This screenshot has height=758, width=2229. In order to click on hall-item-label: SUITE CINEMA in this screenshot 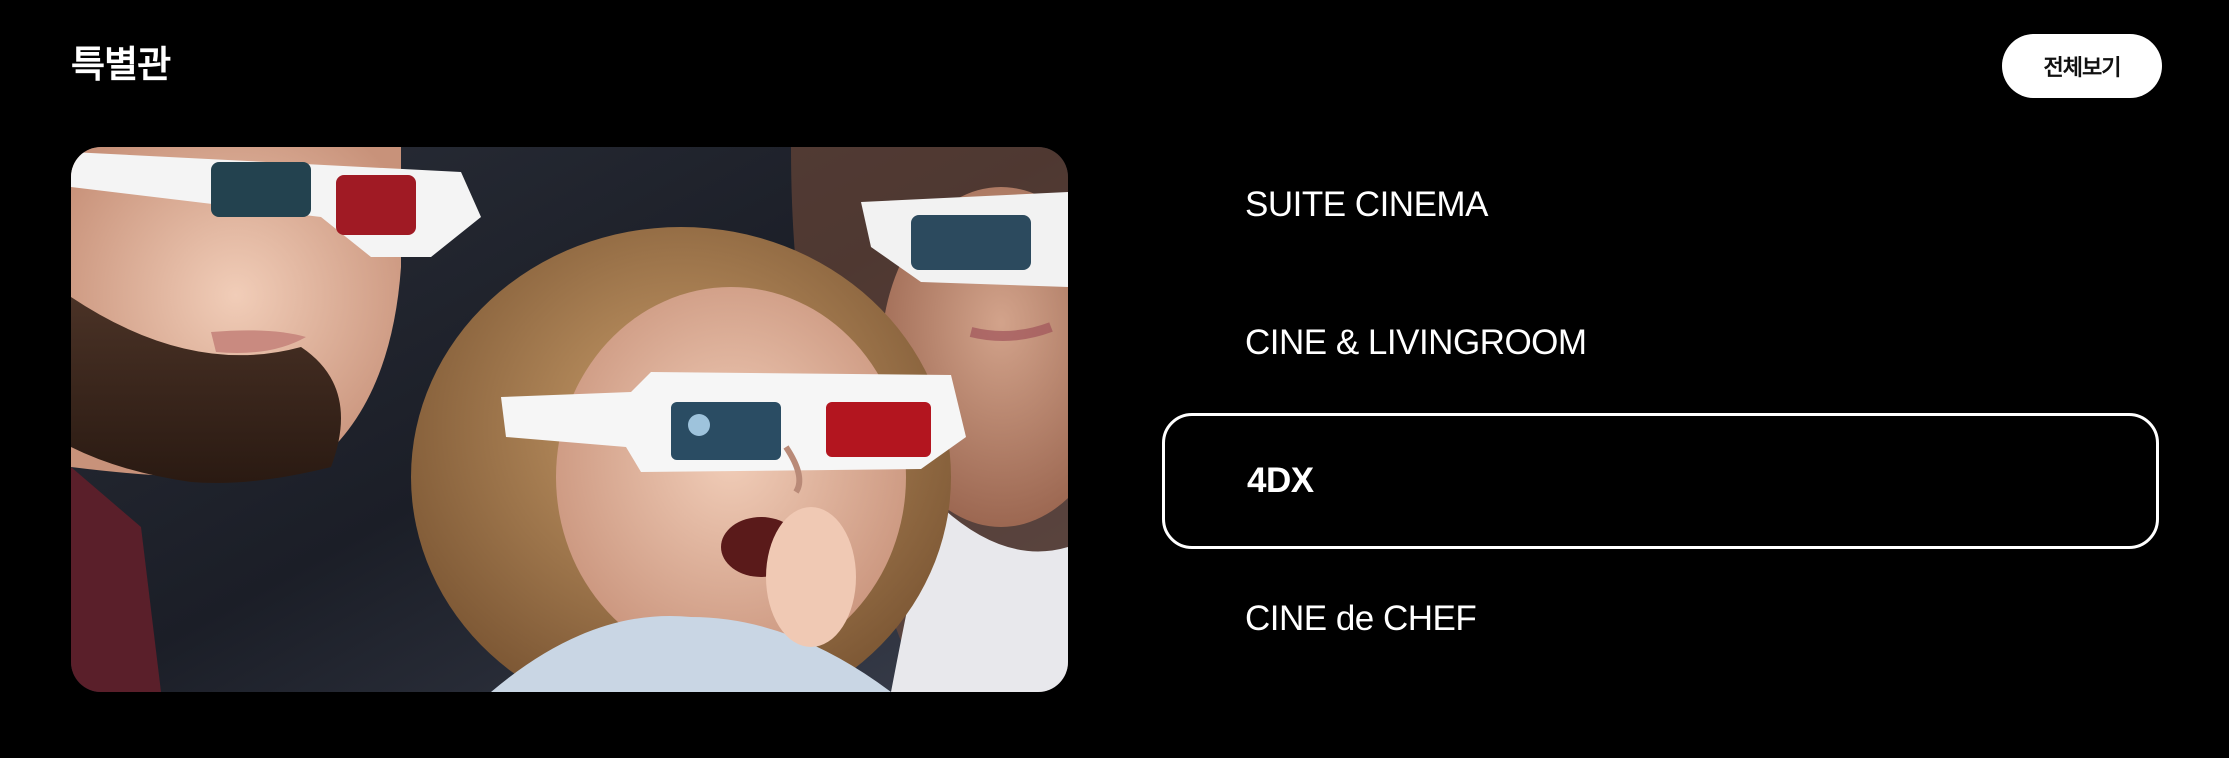, I will do `click(1366, 204)`.